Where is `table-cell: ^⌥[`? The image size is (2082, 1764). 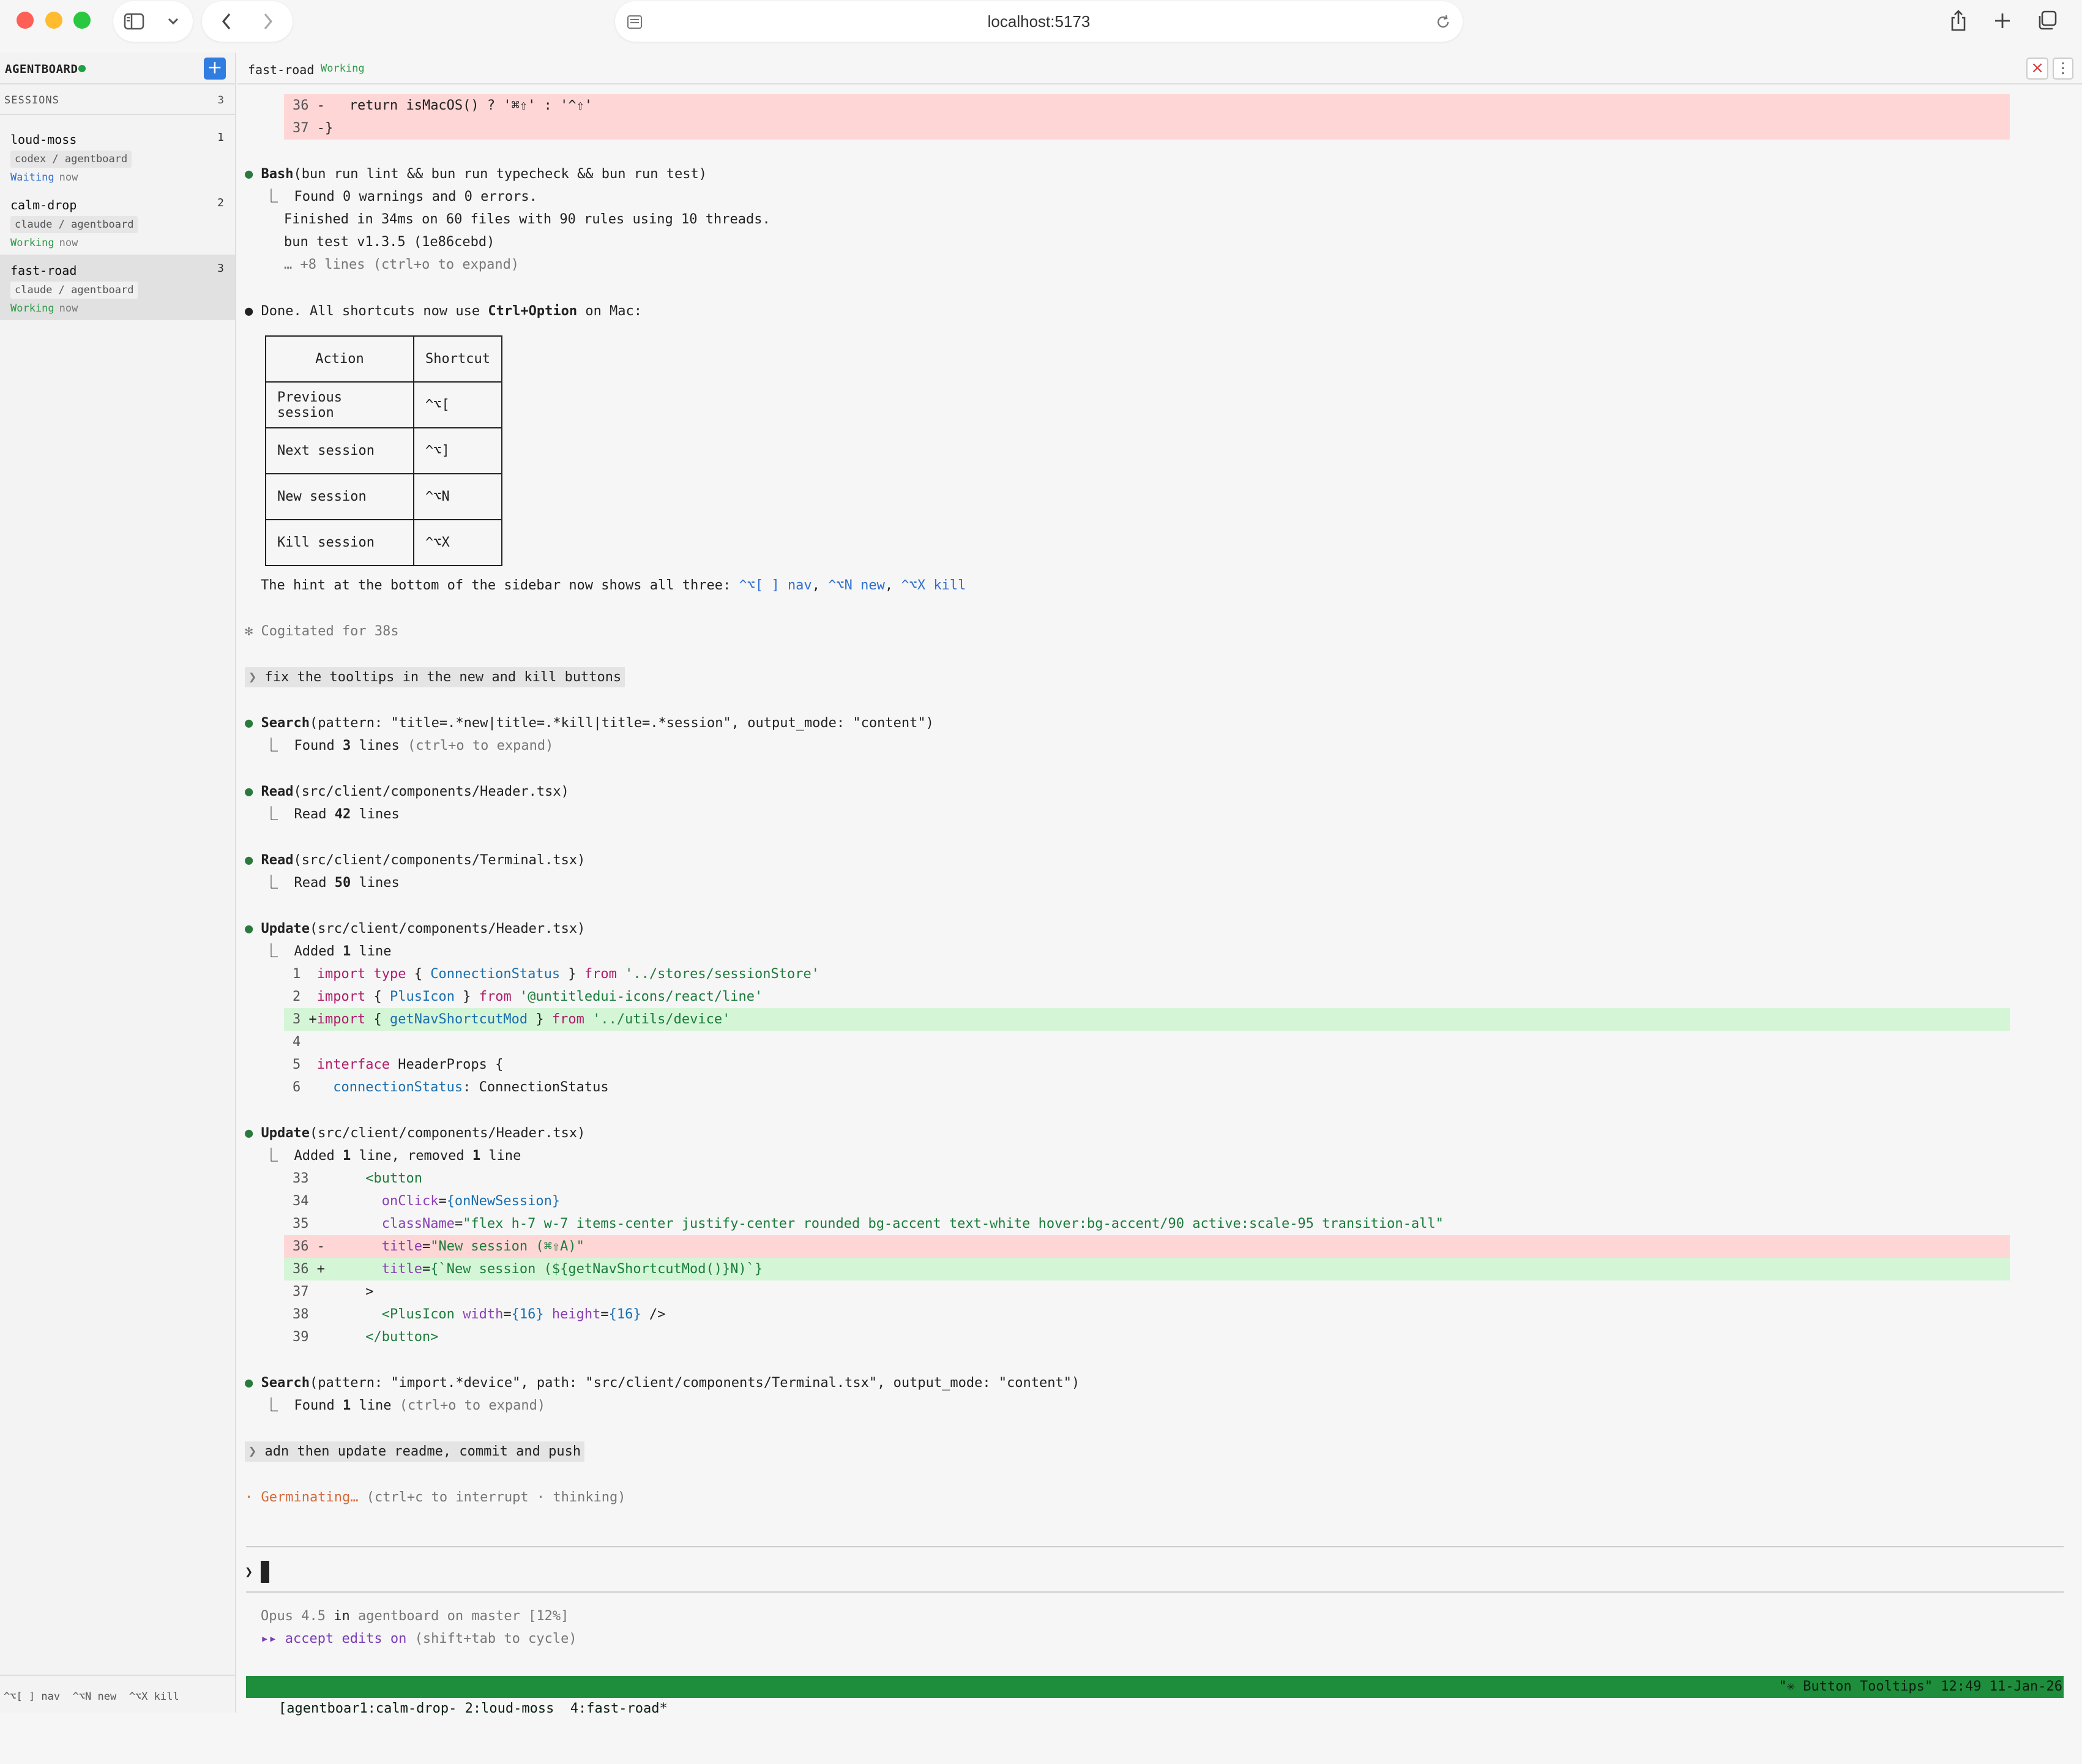
table-cell: ^⌥[ is located at coordinates (457, 404).